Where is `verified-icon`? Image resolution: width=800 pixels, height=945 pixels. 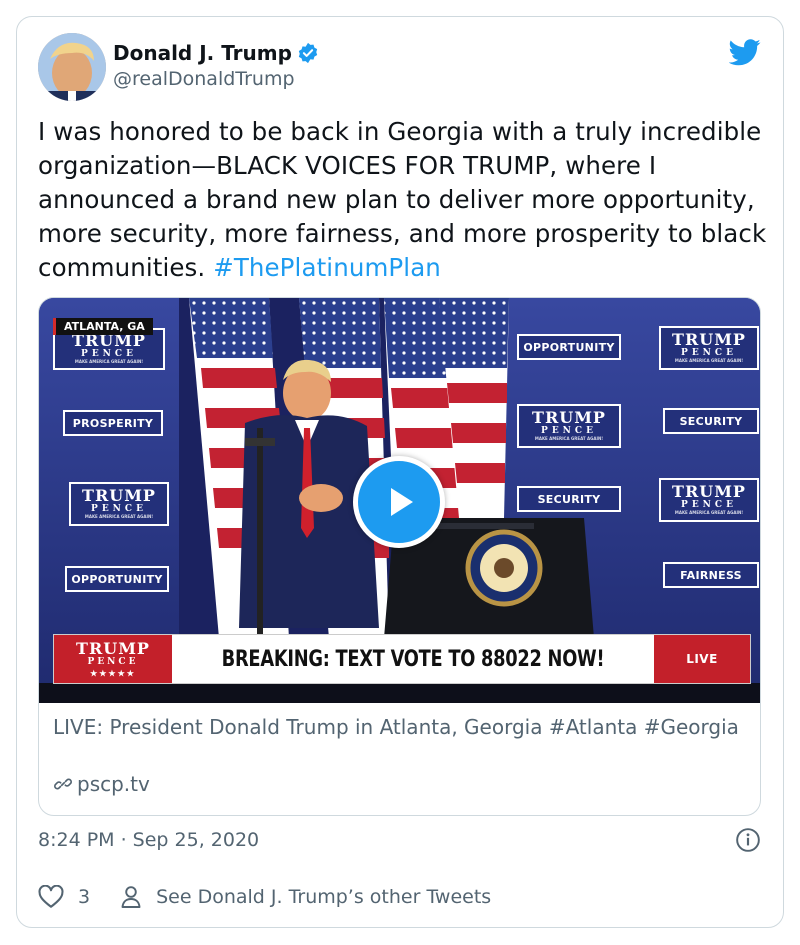
verified-icon is located at coordinates (308, 53).